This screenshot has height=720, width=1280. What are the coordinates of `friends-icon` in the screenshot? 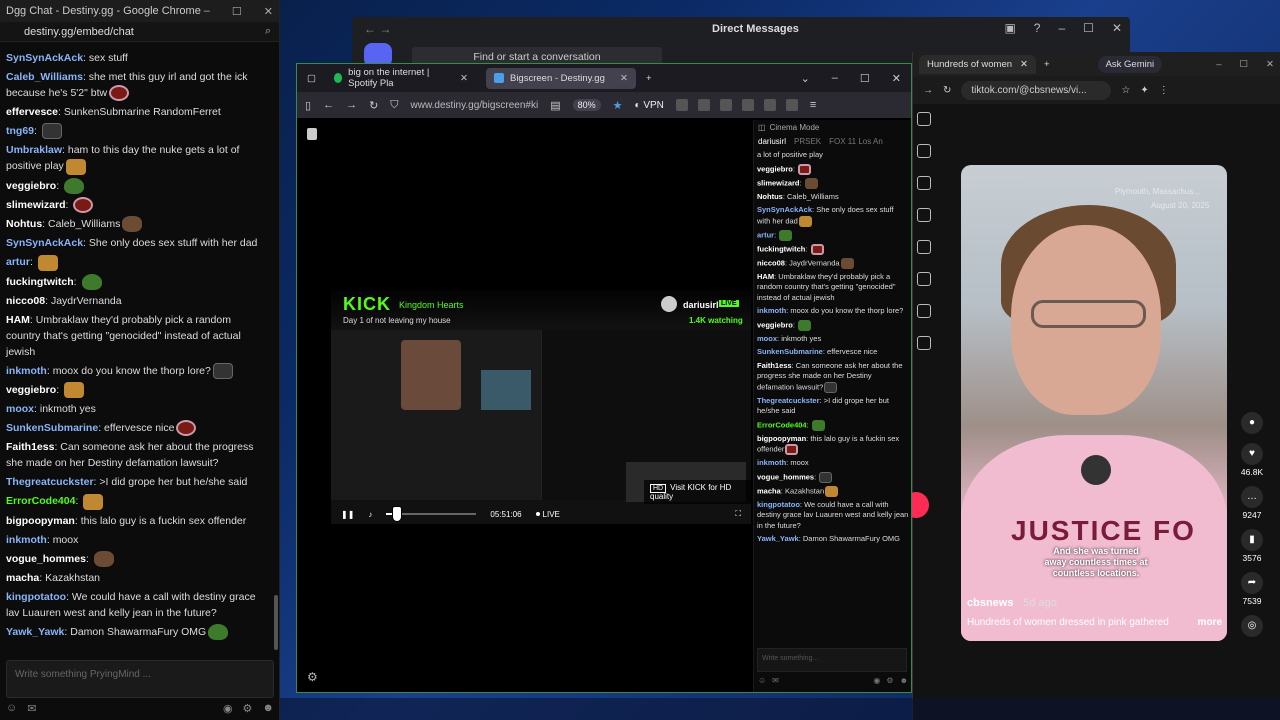 It's located at (924, 247).